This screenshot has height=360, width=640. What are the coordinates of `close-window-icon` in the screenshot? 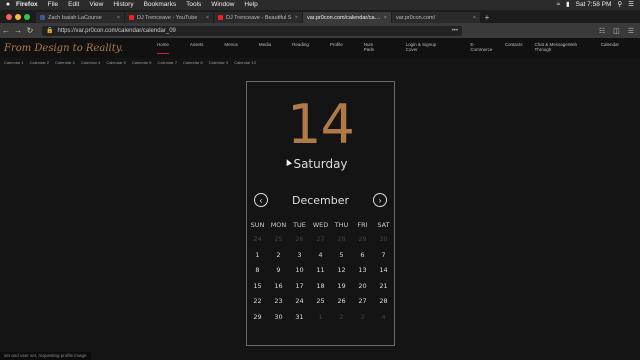 It's located at (9, 16).